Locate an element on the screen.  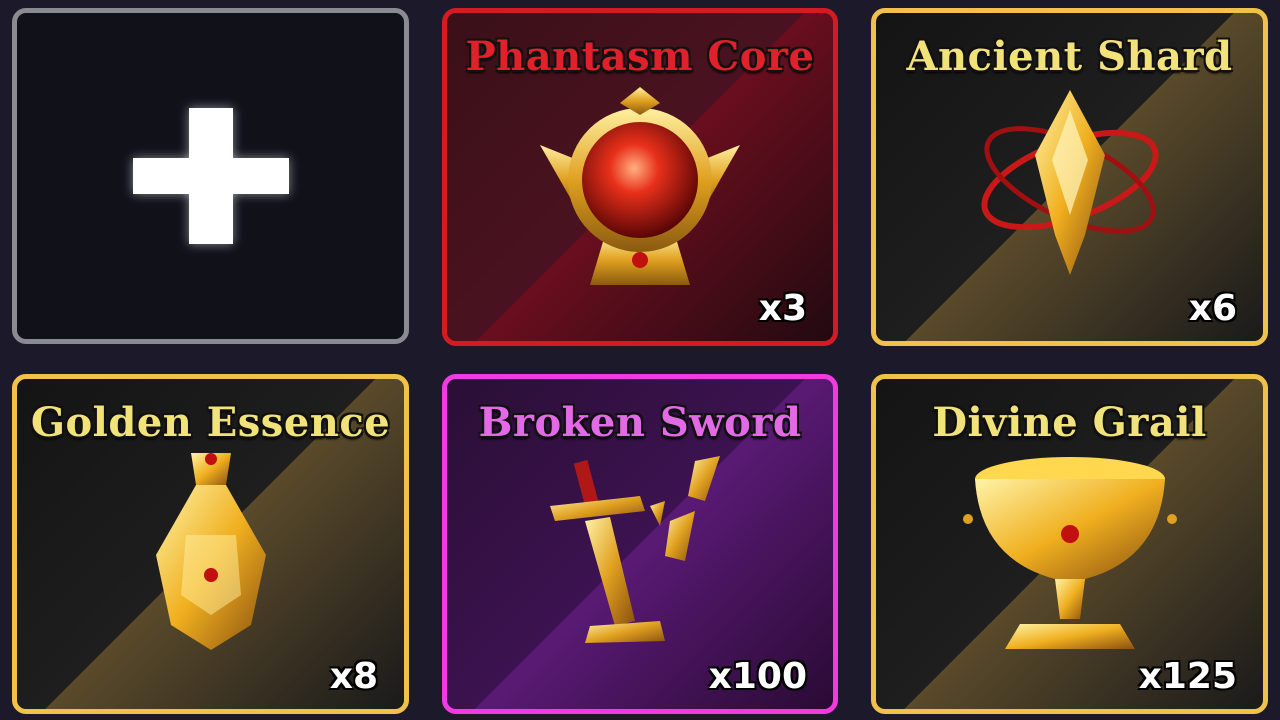
add-item-slot is located at coordinates (210, 176).